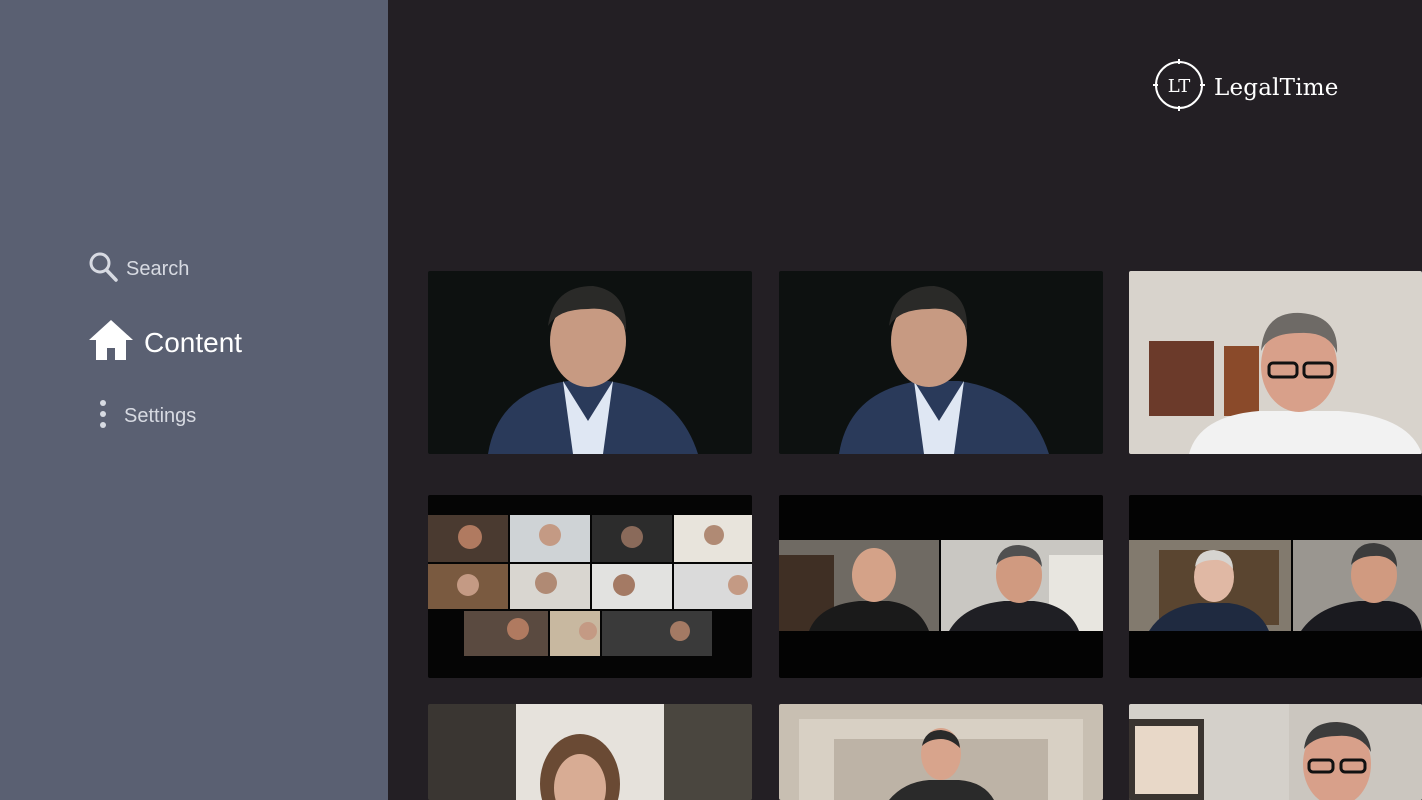  I want to click on brand-name: LegalTime, so click(1276, 87).